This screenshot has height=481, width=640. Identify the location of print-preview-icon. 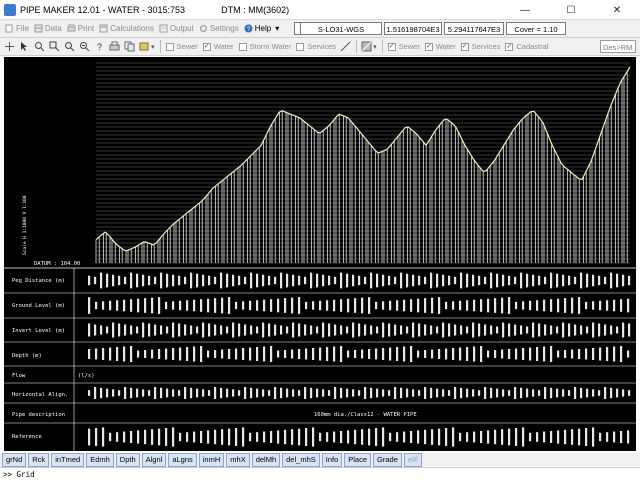
(114, 46).